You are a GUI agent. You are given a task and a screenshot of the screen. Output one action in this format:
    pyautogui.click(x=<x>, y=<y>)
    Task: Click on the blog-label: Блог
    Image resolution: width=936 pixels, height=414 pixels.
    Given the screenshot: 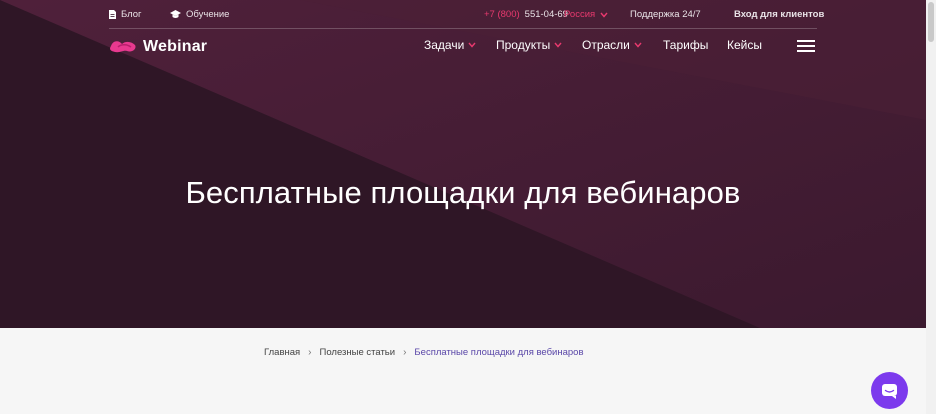 What is the action you would take?
    pyautogui.click(x=131, y=14)
    